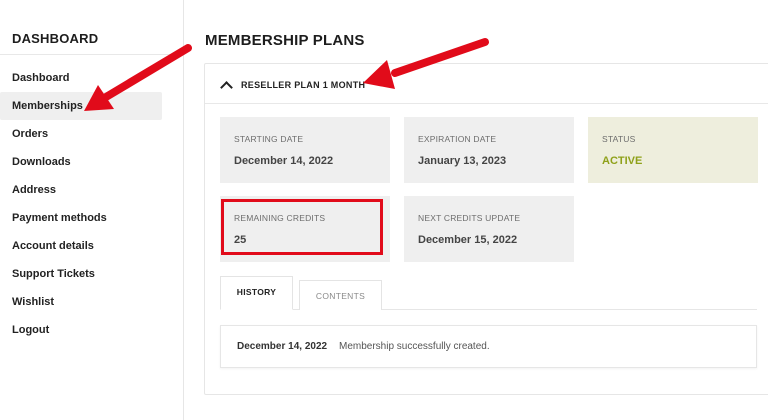 The image size is (768, 420). What do you see at coordinates (469, 218) in the screenshot?
I see `next-credits-update-label: NEXT CREDITS UPDATE` at bounding box center [469, 218].